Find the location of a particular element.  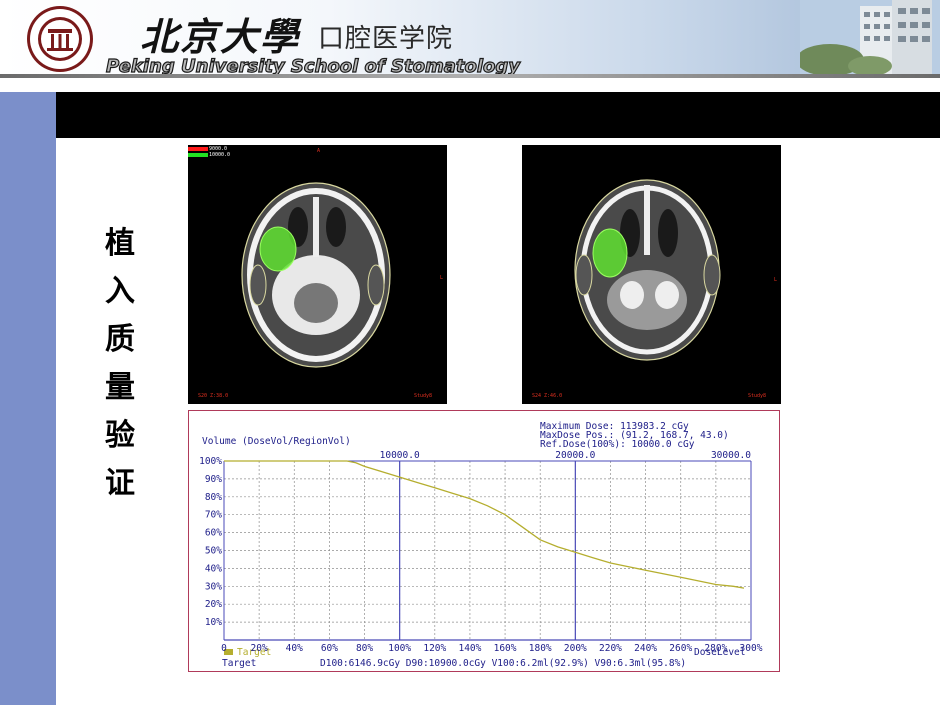

top-tick-label: 20000.0 is located at coordinates (575, 455).